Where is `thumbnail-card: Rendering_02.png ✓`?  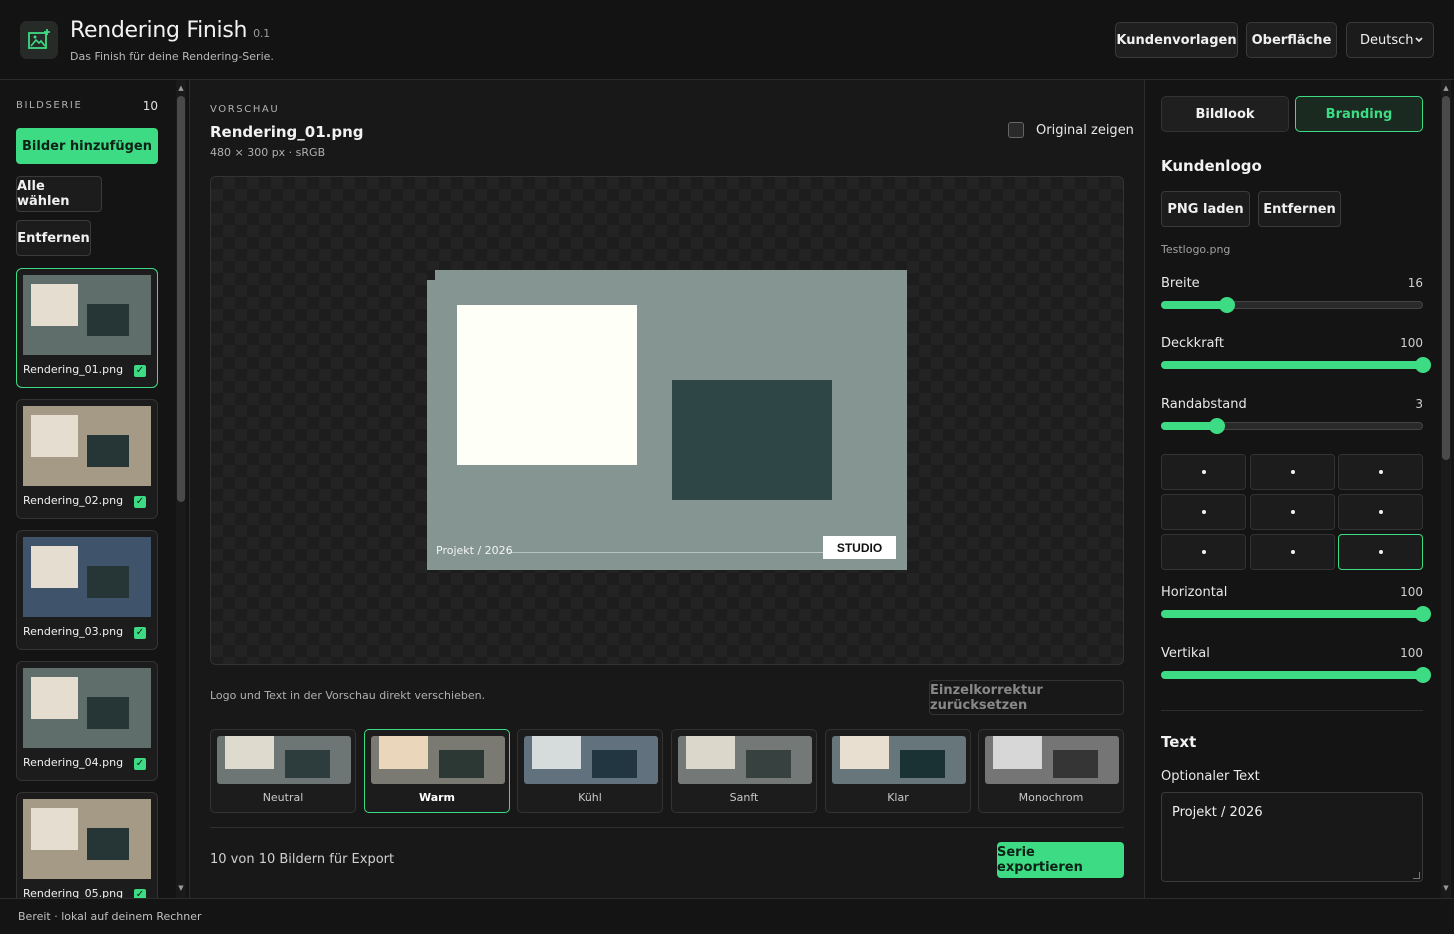
thumbnail-card: Rendering_02.png ✓ is located at coordinates (87, 459).